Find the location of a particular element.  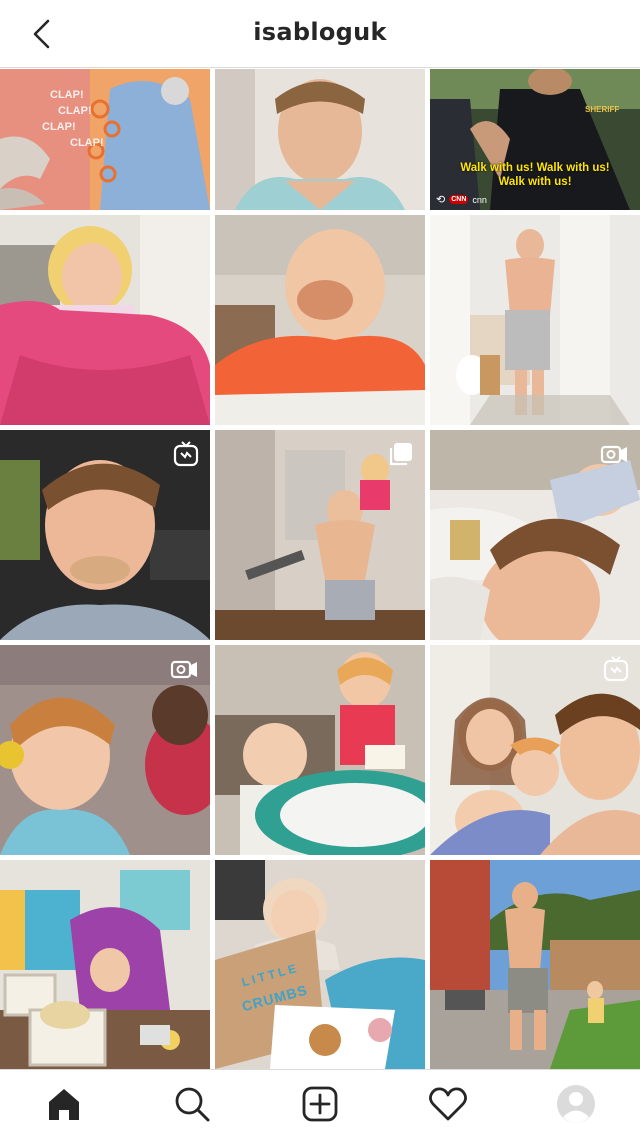

heart-icon is located at coordinates (448, 1104).